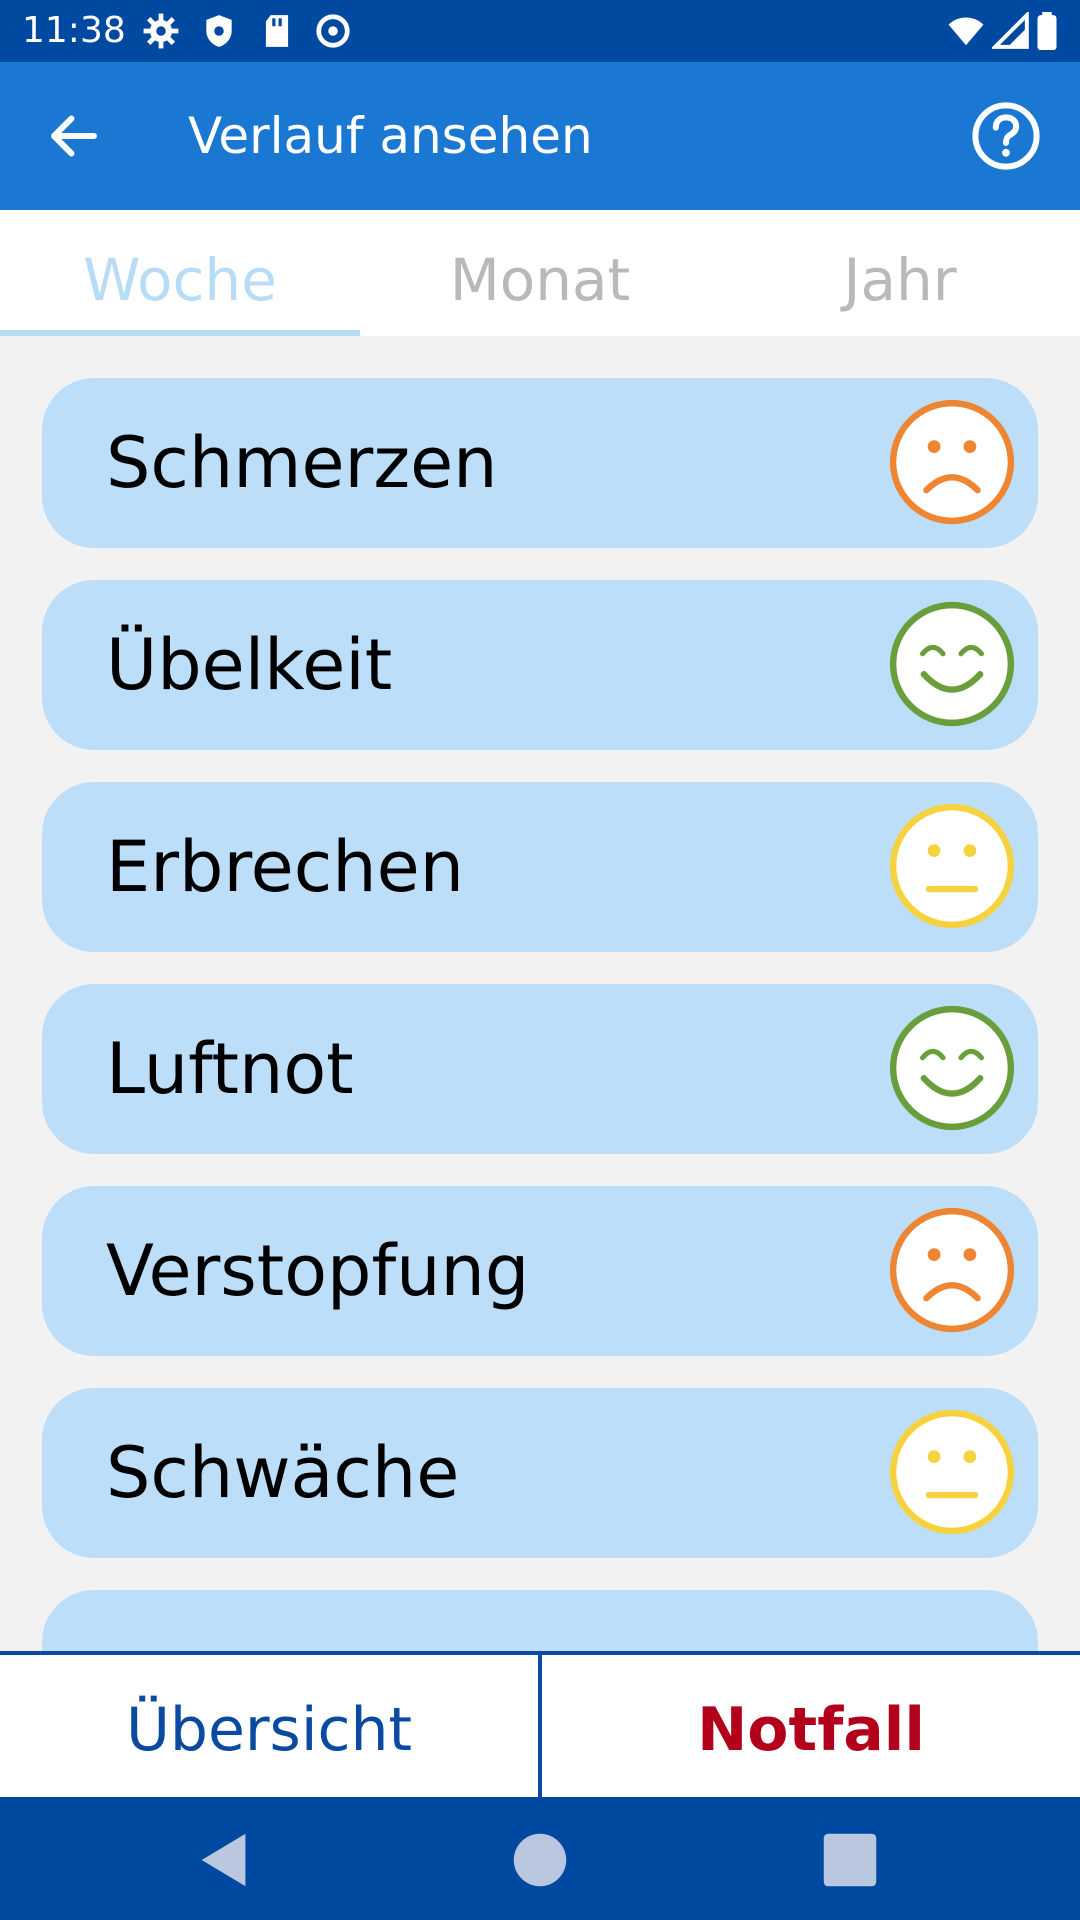  What do you see at coordinates (540, 1069) in the screenshot?
I see `symptom-card: Luftnot` at bounding box center [540, 1069].